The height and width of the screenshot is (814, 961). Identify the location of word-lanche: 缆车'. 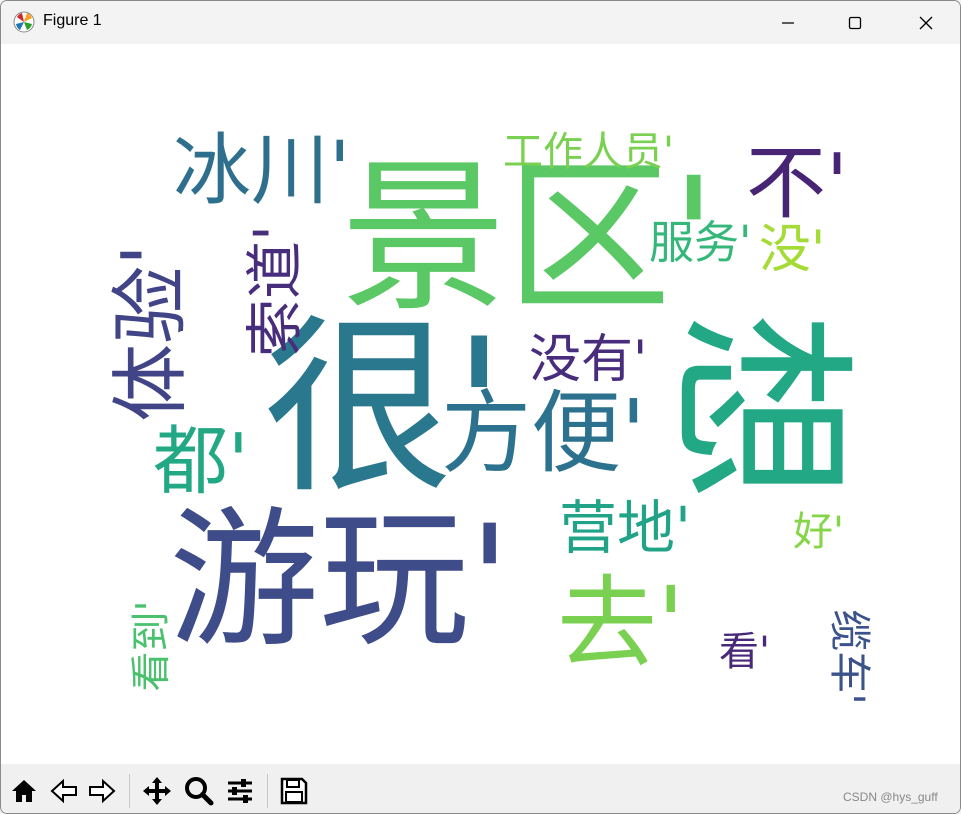
(849, 657).